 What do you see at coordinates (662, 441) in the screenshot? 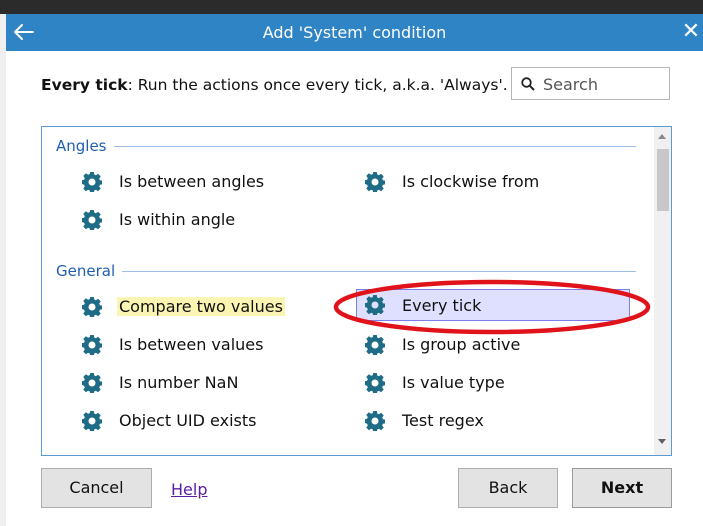
I see `scroll-down-icon` at bounding box center [662, 441].